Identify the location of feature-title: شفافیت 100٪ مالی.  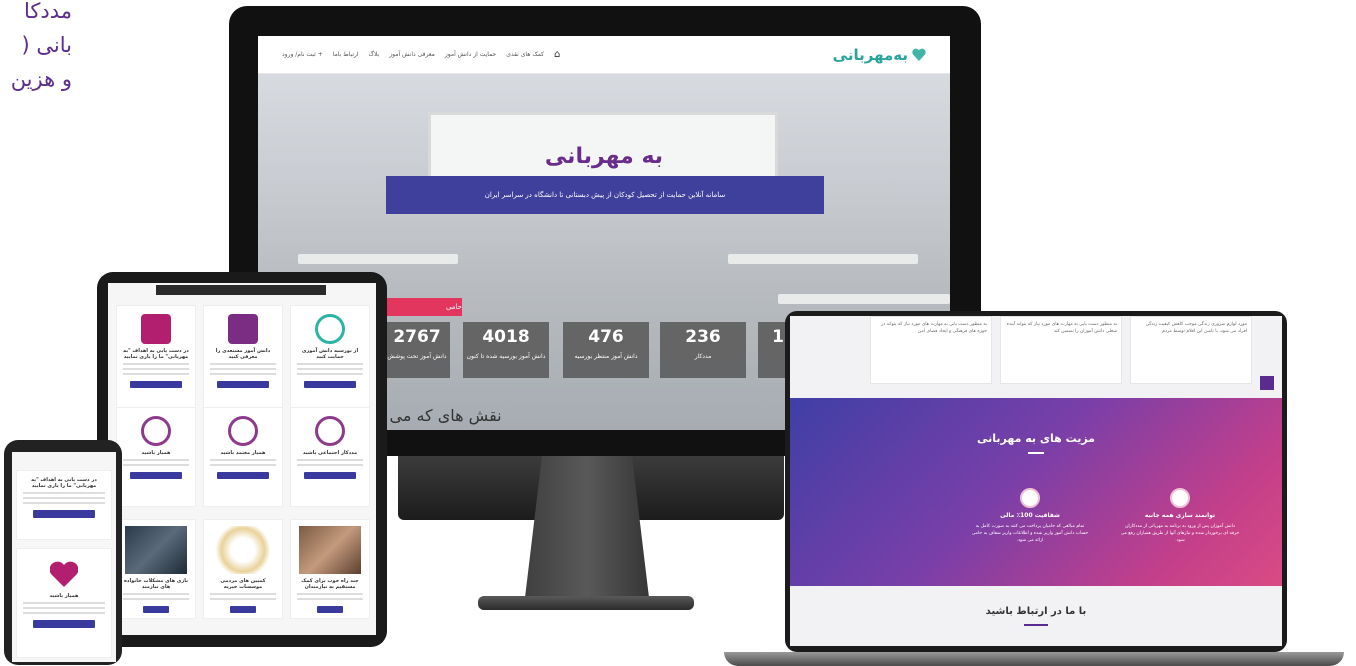
(1030, 515).